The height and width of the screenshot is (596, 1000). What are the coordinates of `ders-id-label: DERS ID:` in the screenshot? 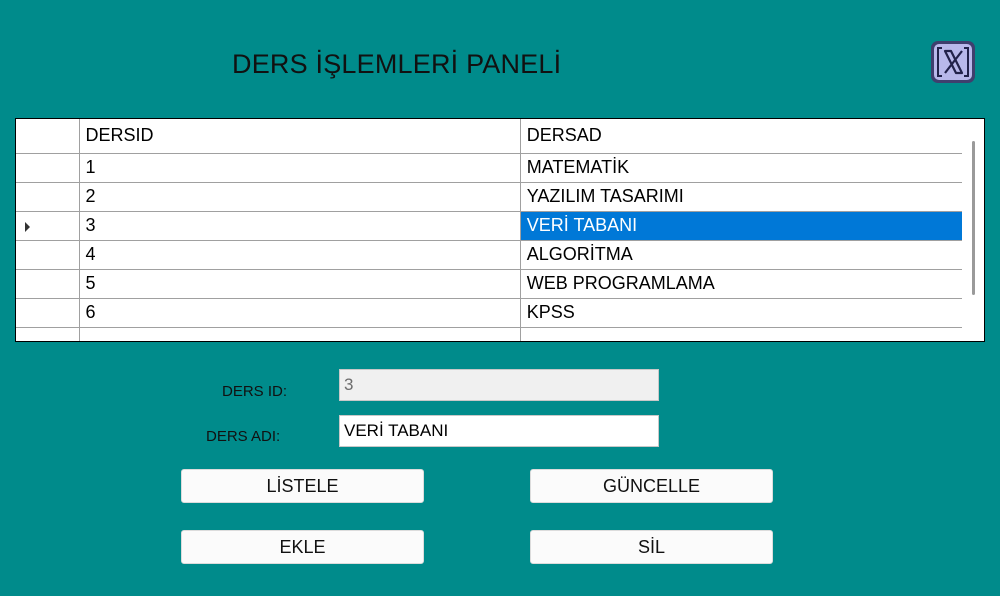 It's located at (255, 391).